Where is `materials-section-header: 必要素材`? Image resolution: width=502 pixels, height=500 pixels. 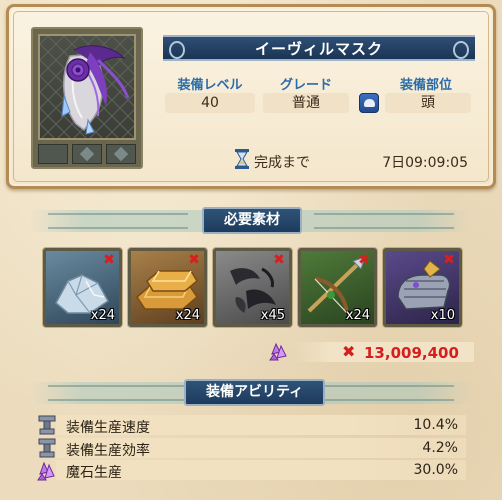
materials-section-header: 必要素材 is located at coordinates (251, 220).